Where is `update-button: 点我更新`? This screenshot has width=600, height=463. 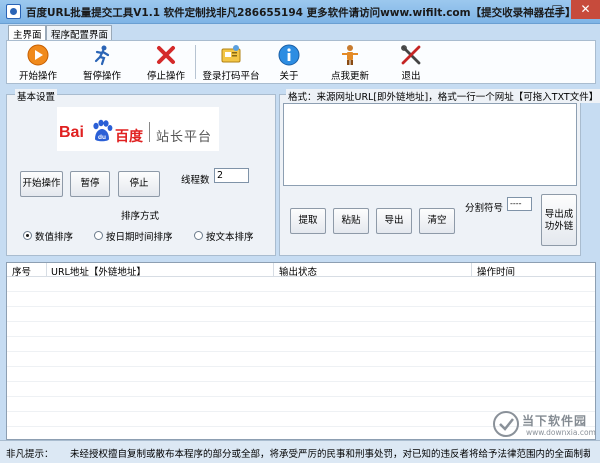
update-button: 点我更新 is located at coordinates (350, 62).